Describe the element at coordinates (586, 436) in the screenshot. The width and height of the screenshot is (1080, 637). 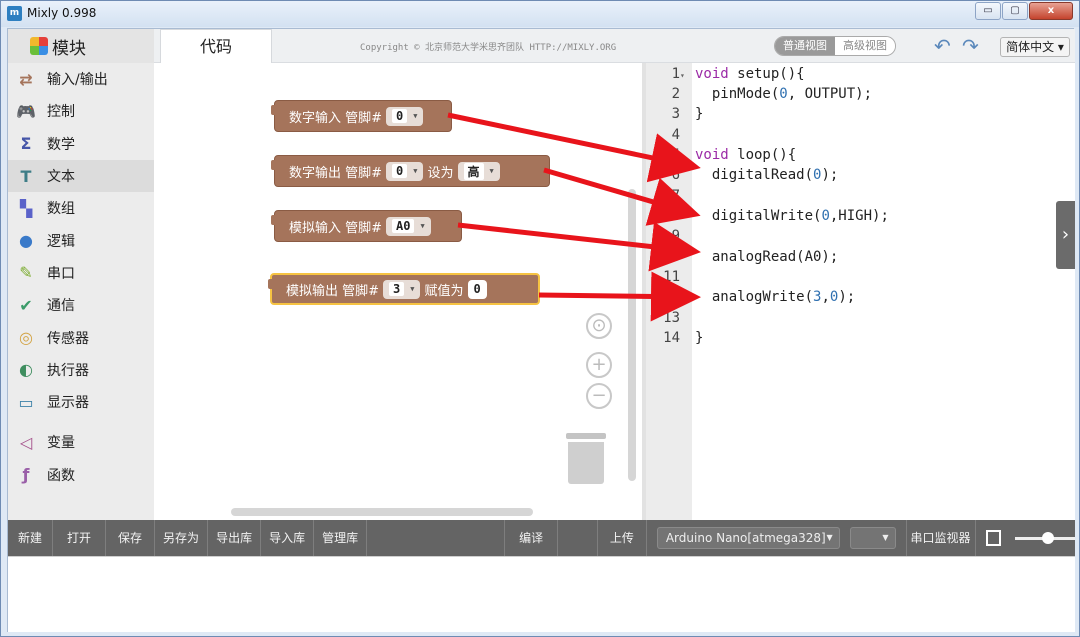
I see `trash-lid` at that location.